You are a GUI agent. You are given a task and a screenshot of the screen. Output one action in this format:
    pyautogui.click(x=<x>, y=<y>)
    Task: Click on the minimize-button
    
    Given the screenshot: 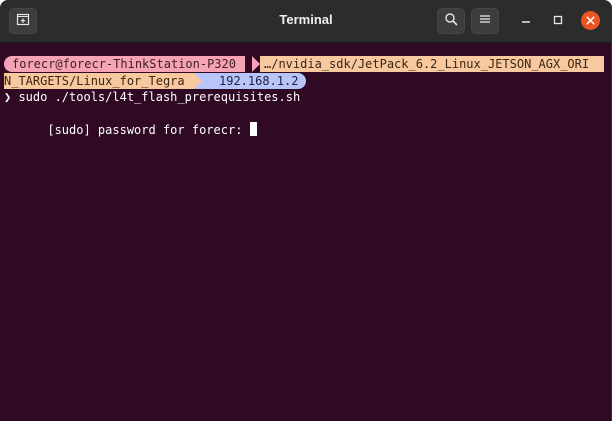 What is the action you would take?
    pyautogui.click(x=526, y=21)
    